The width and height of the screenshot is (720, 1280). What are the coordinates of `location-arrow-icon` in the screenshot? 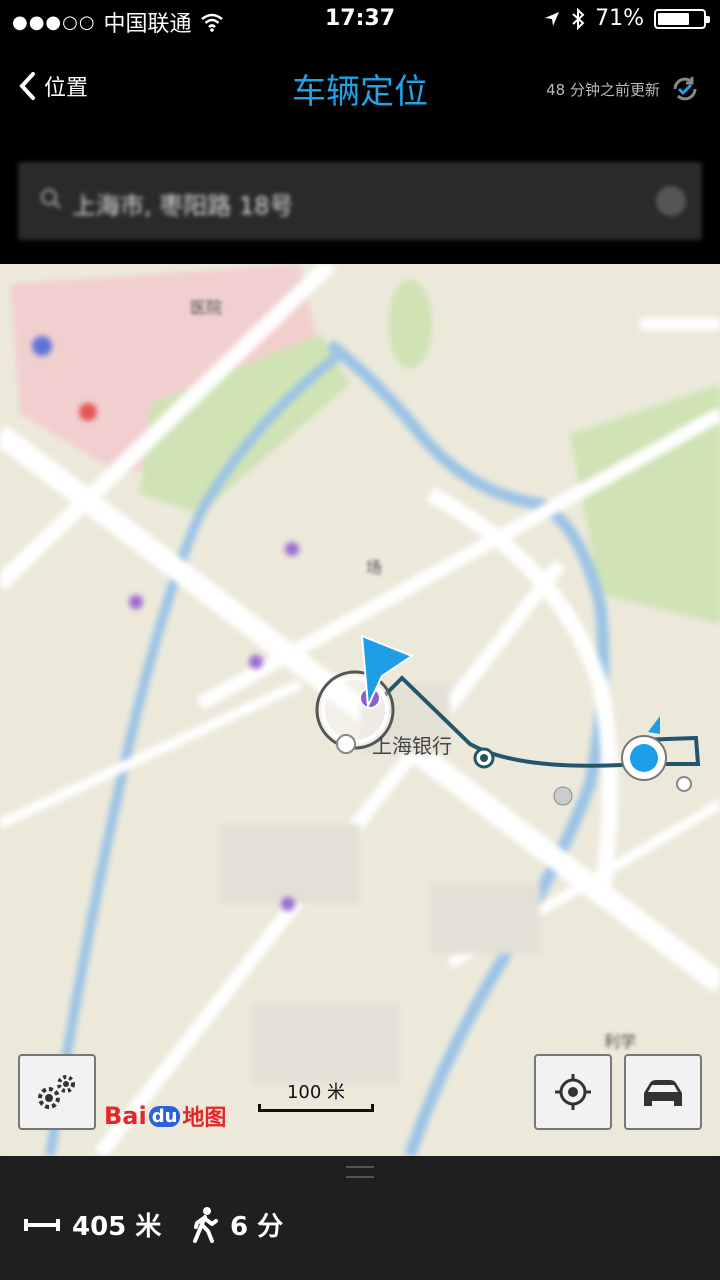 It's located at (552, 18).